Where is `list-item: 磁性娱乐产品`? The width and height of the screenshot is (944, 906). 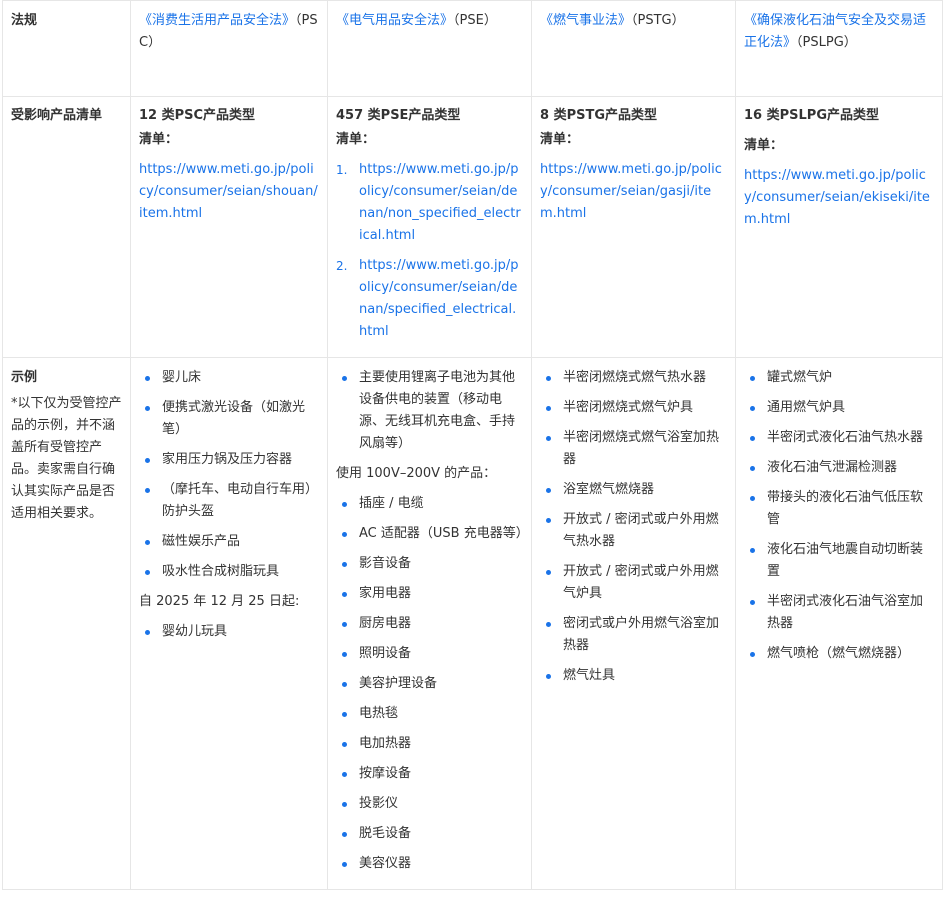 list-item: 磁性娱乐产品 is located at coordinates (229, 542).